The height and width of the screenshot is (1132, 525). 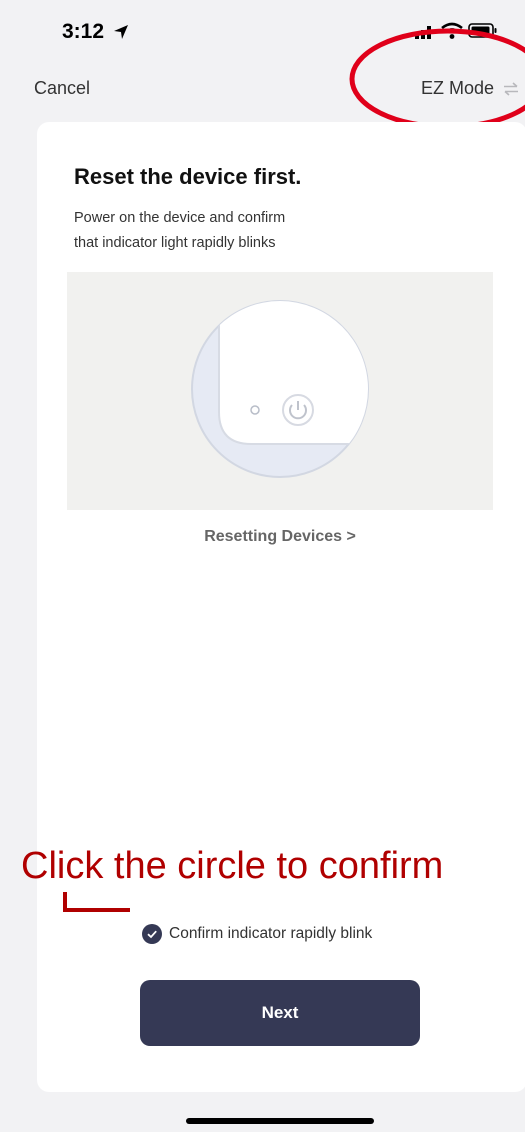 I want to click on page-title: Reset the device first., so click(x=188, y=176).